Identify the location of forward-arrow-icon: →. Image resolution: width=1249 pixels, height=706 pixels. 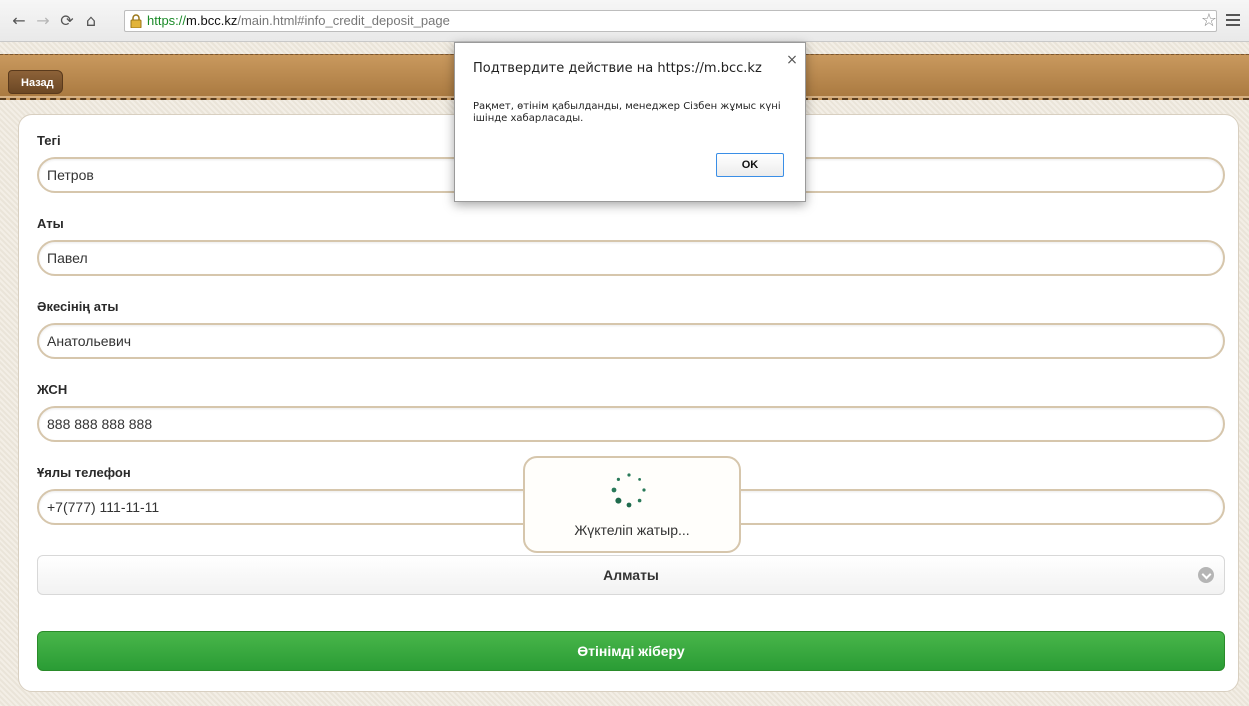
(43, 21).